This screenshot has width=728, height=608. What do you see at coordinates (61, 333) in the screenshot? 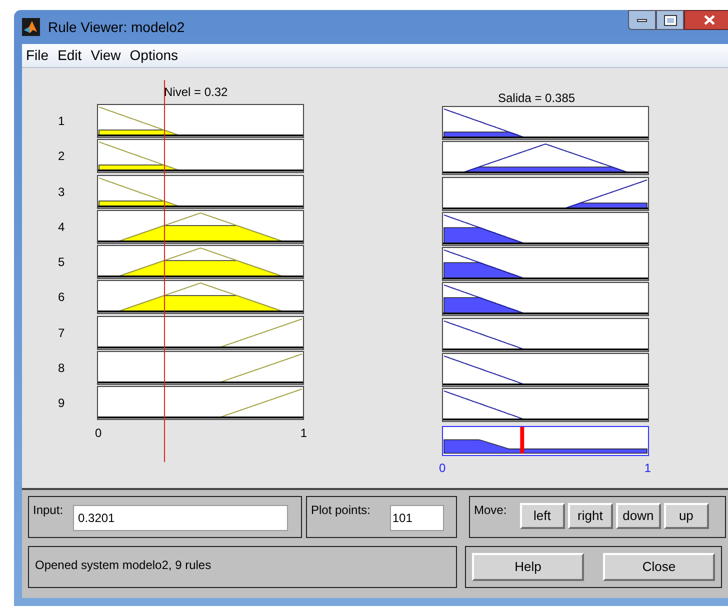
I see `rule-number: 7` at bounding box center [61, 333].